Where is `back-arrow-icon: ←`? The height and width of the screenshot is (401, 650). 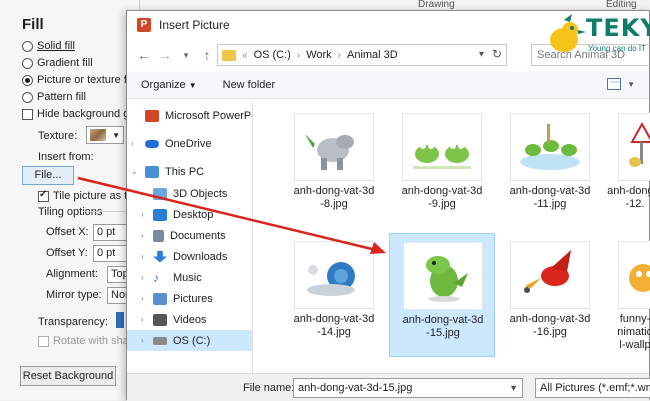
back-arrow-icon: ← is located at coordinates (144, 55).